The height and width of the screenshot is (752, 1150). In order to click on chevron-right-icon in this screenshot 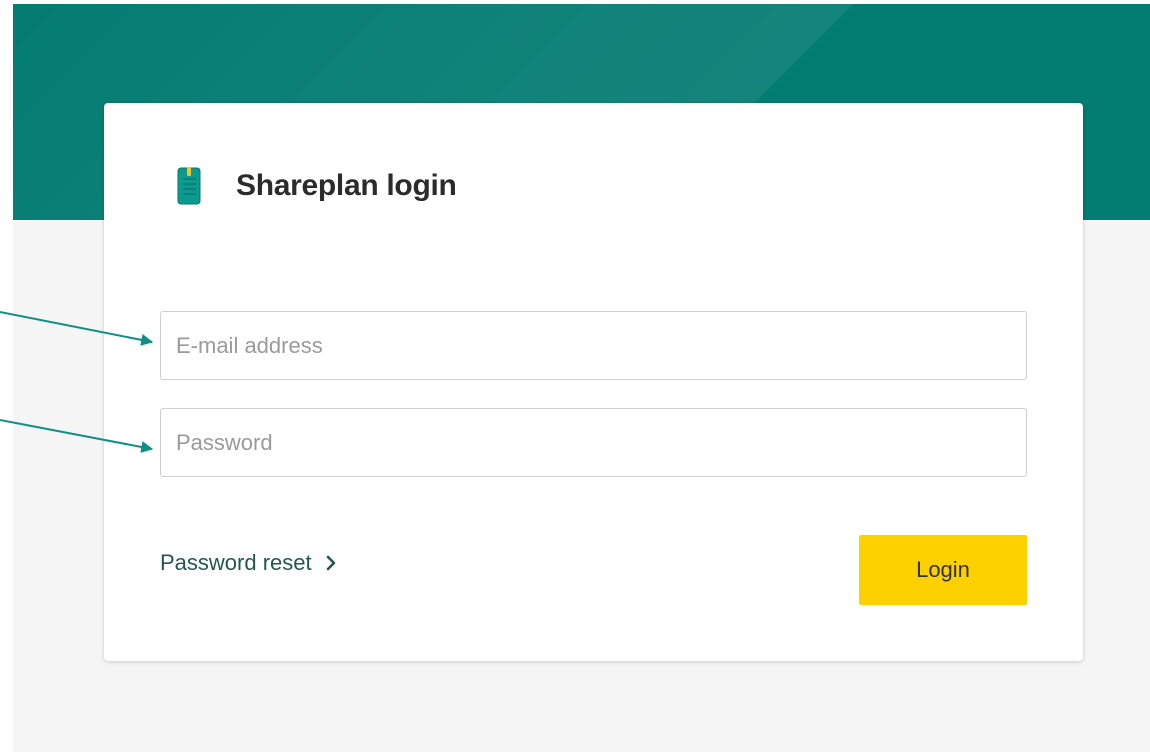, I will do `click(330, 563)`.